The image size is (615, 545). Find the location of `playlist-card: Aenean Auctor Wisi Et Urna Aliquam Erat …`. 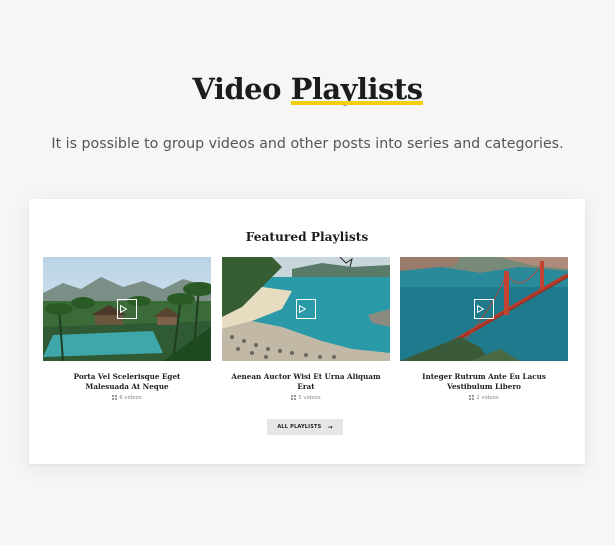

playlist-card: Aenean Auctor Wisi Et Urna Aliquam Erat … is located at coordinates (306, 329).